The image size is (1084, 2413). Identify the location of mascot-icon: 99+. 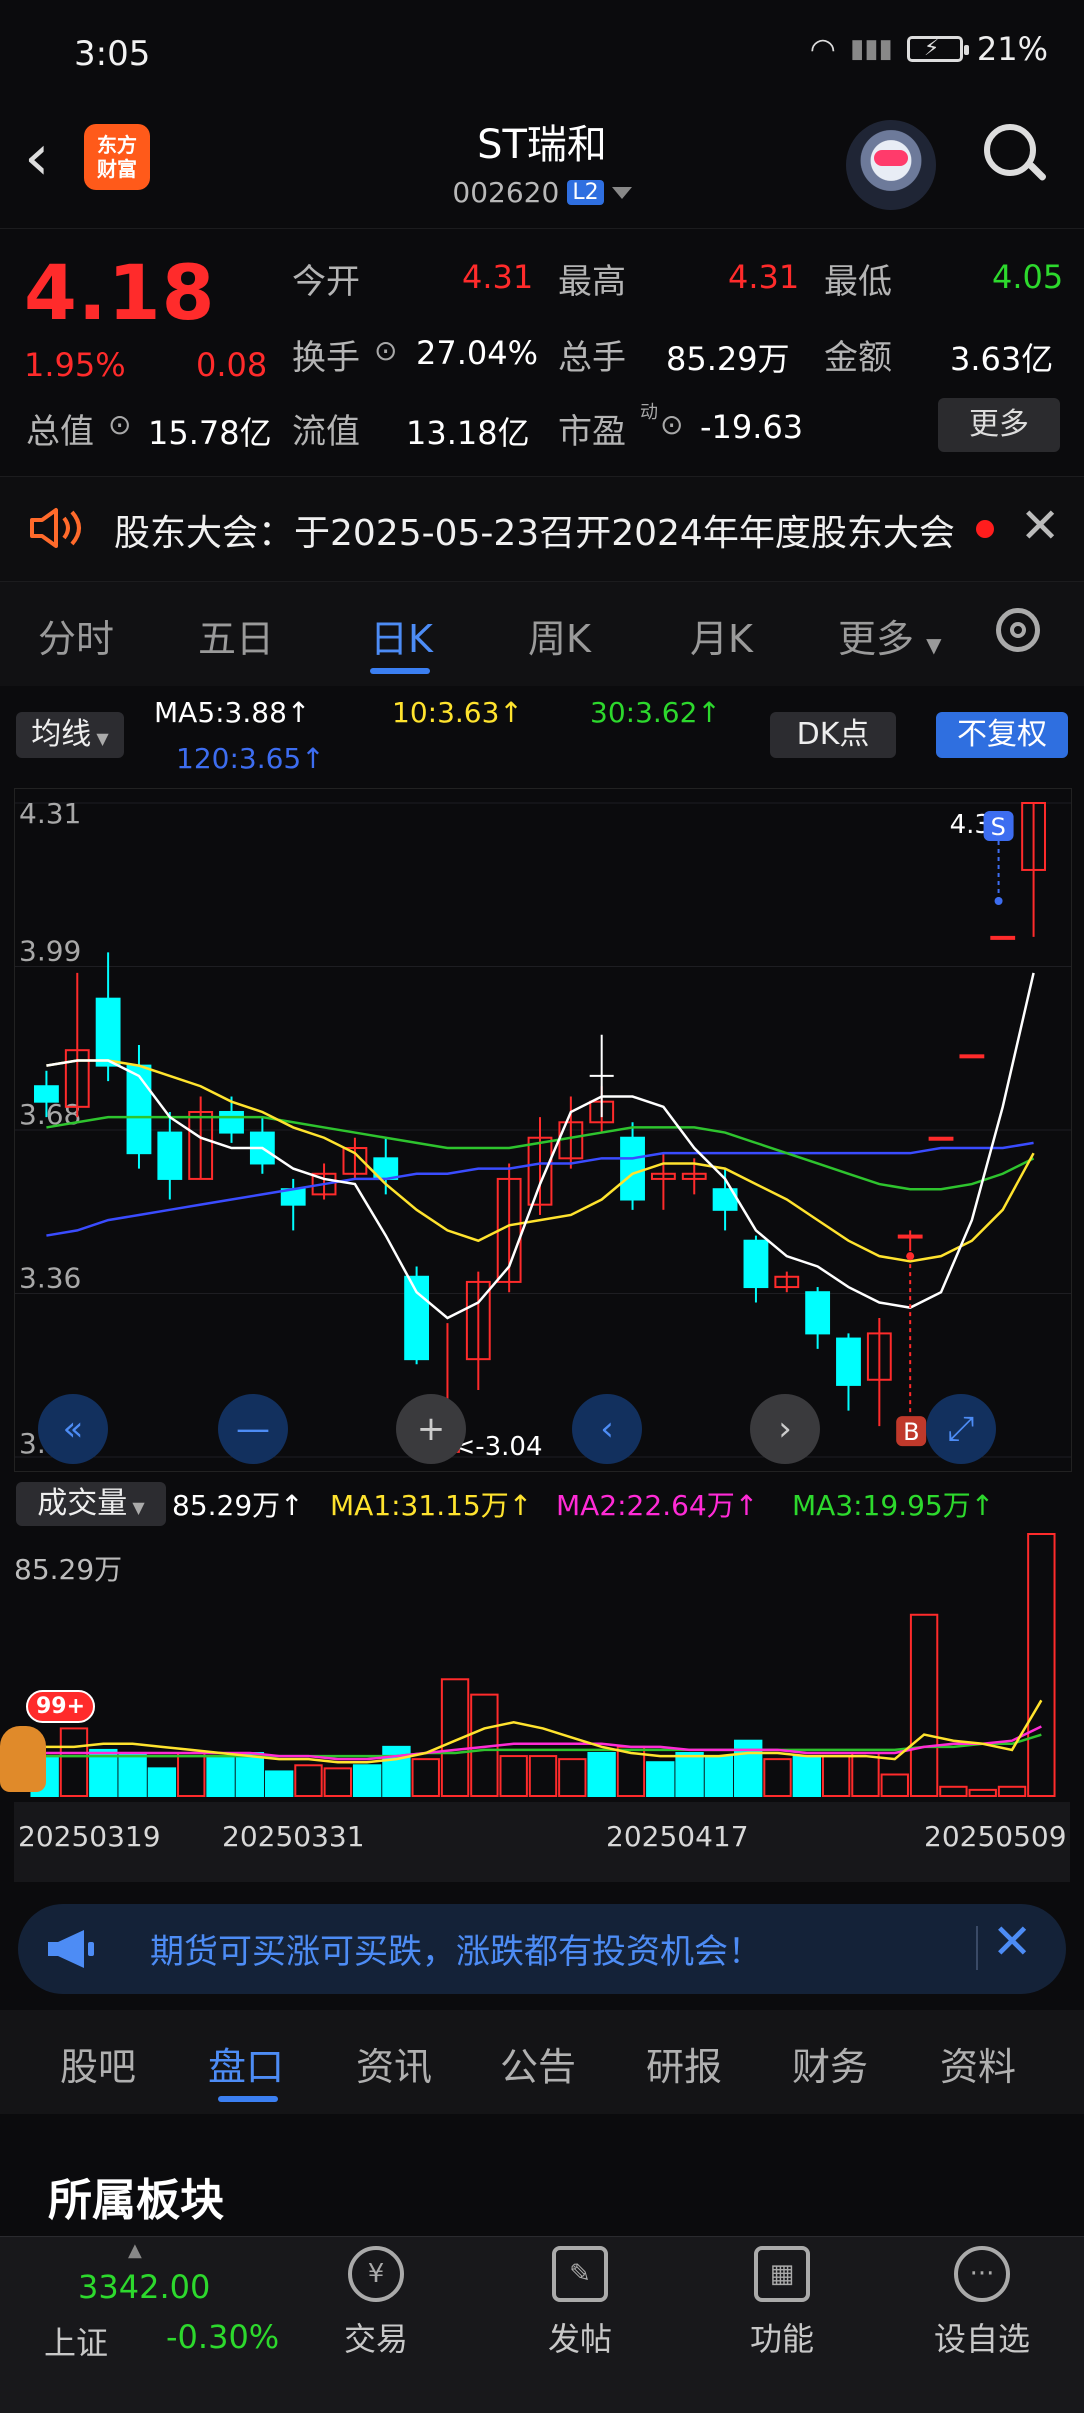
(48, 1745).